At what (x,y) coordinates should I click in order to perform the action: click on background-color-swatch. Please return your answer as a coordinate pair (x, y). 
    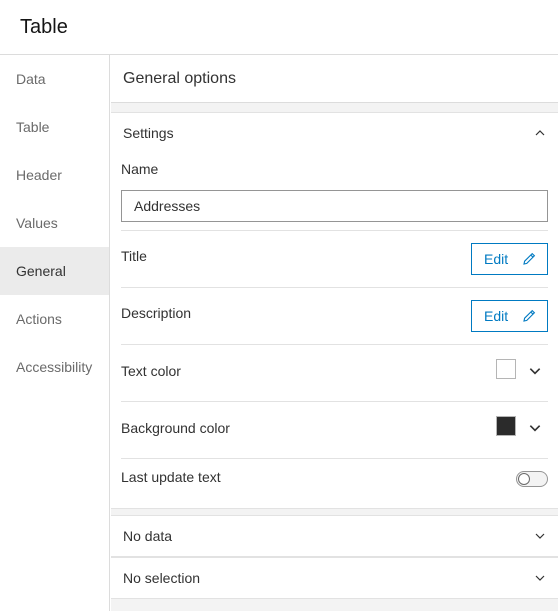
    Looking at the image, I should click on (506, 426).